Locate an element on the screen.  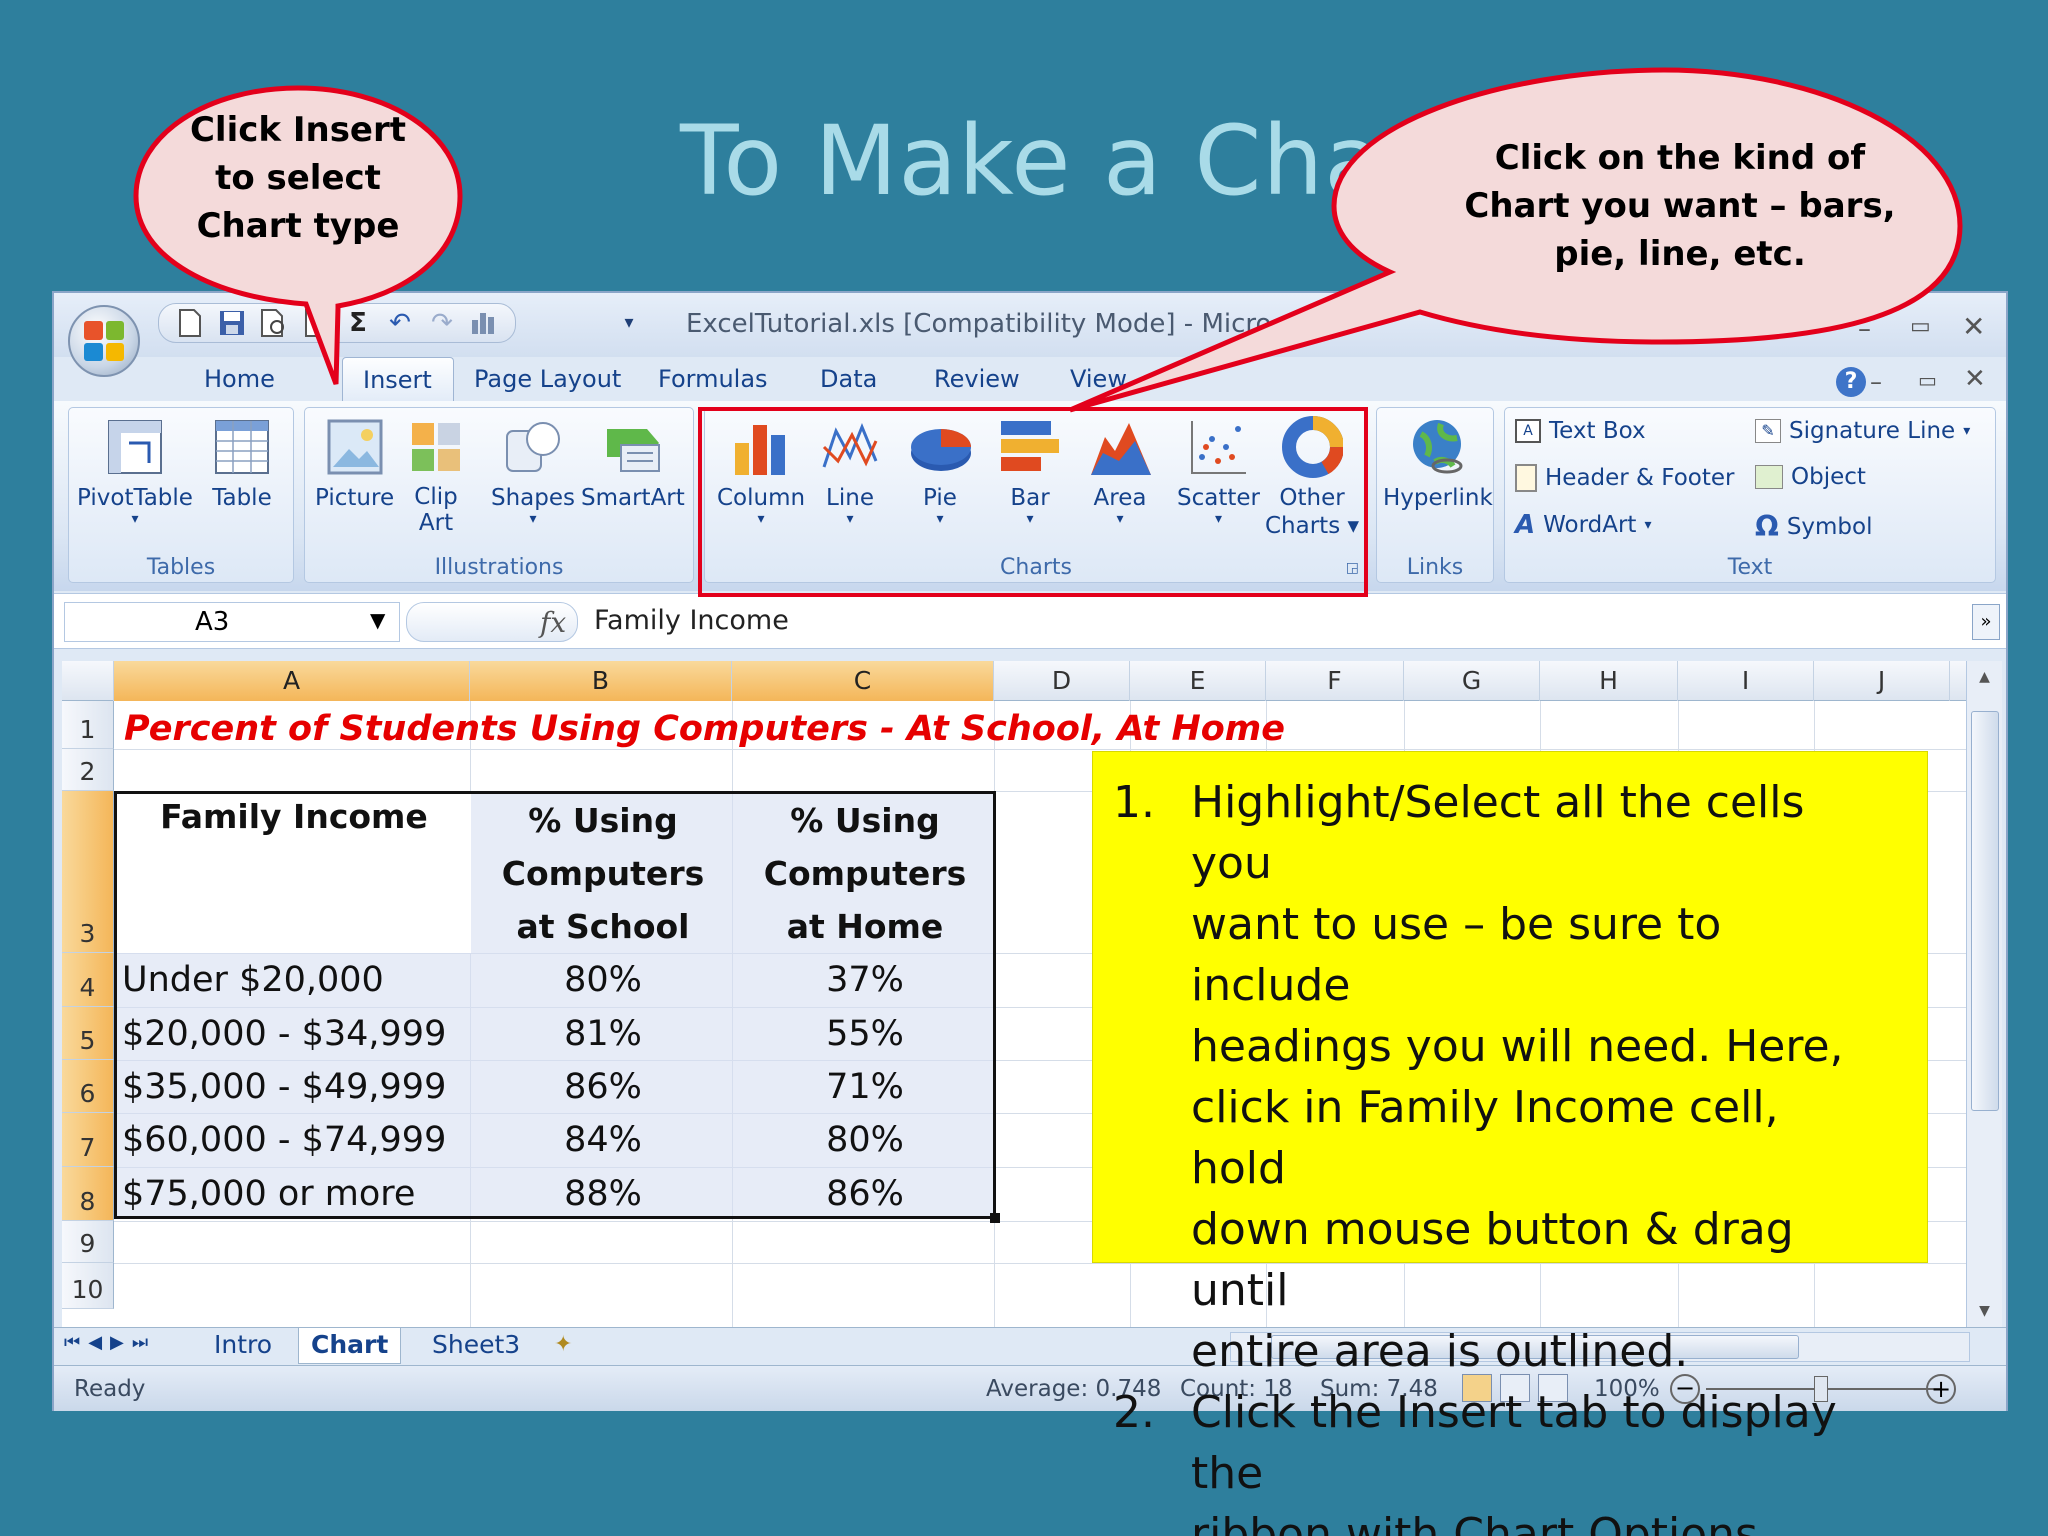
office-button is located at coordinates (104, 341).